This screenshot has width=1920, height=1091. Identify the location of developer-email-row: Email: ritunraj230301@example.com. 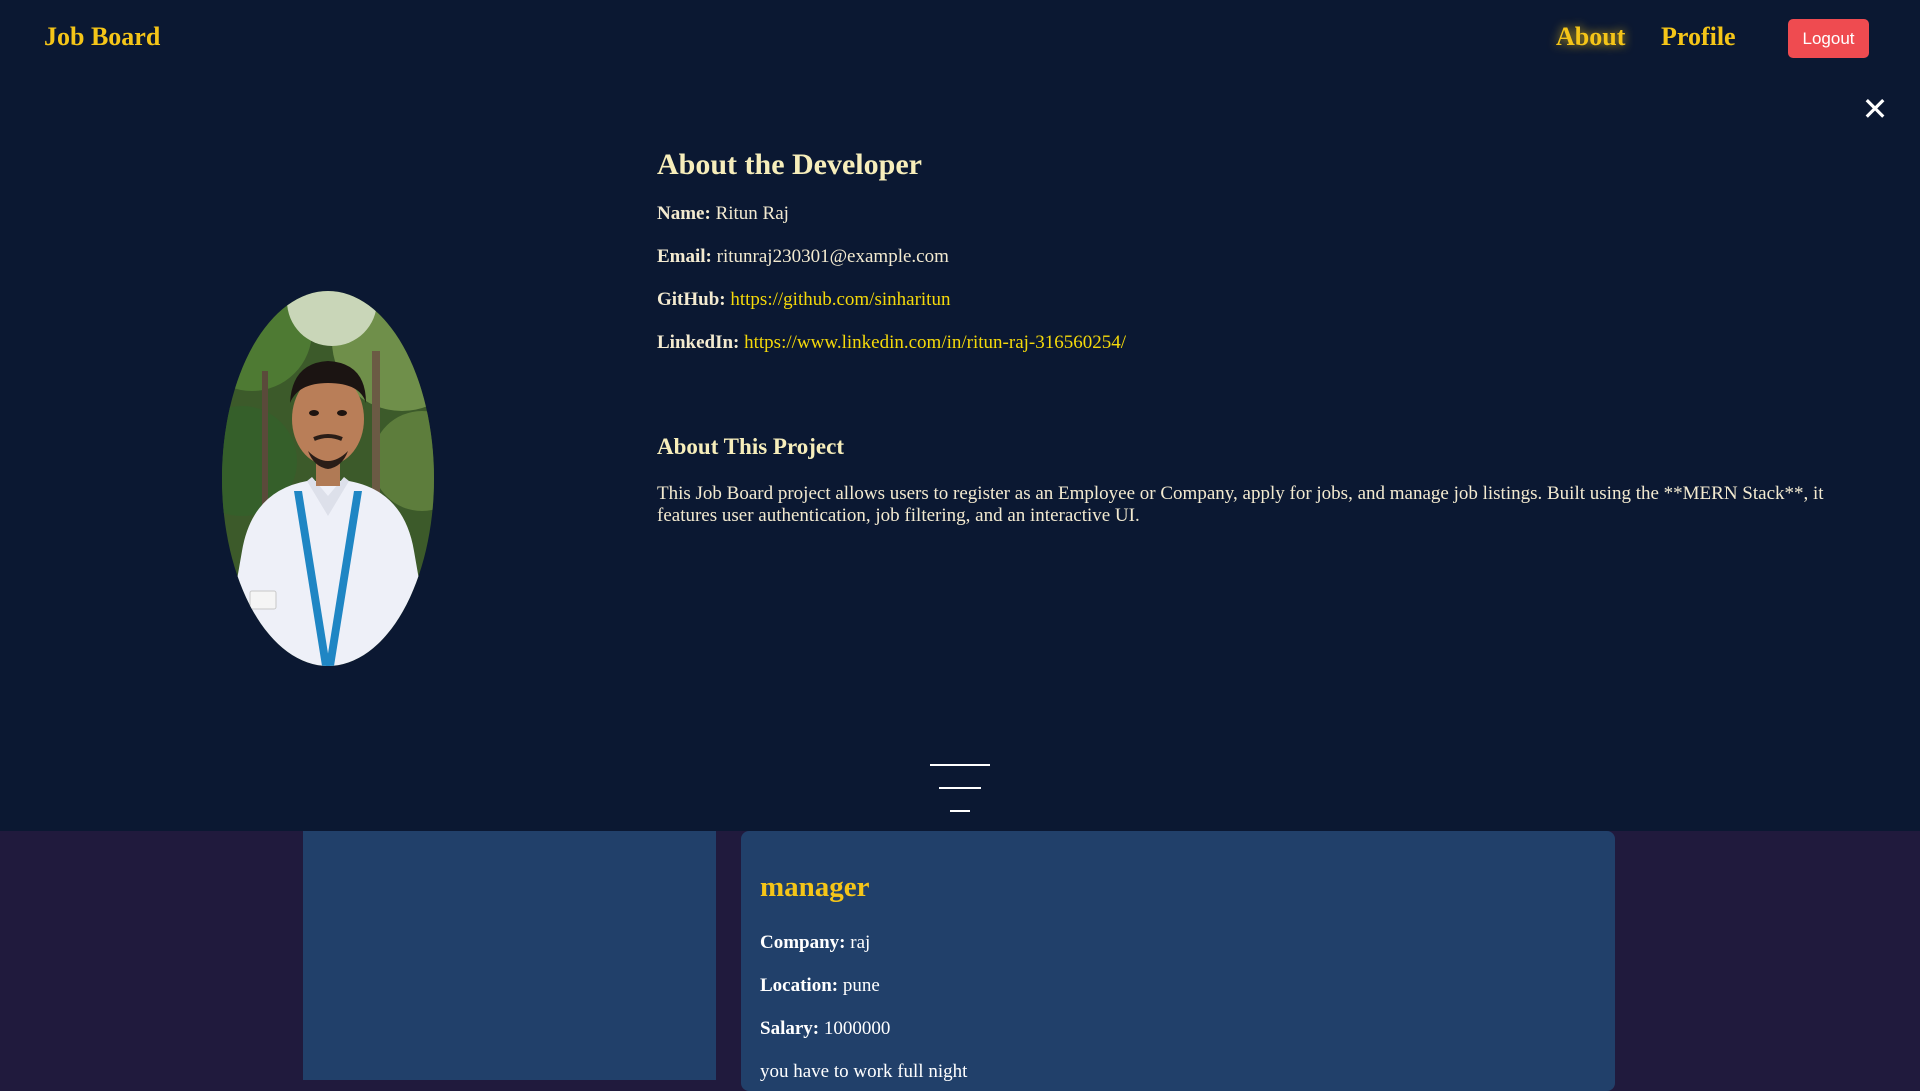
(803, 257).